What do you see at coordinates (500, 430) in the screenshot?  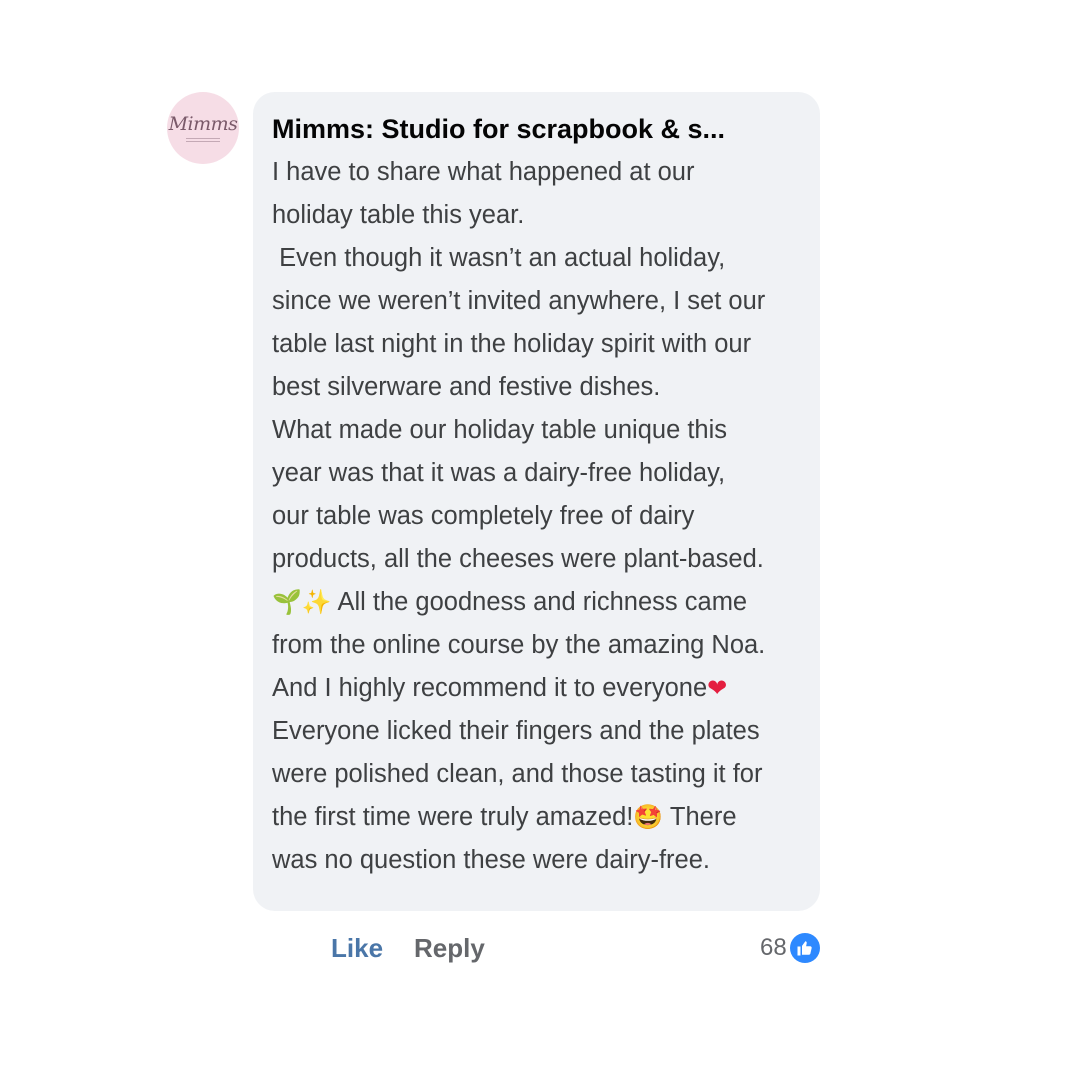 I see `comment-line: What made our holiday table unique this` at bounding box center [500, 430].